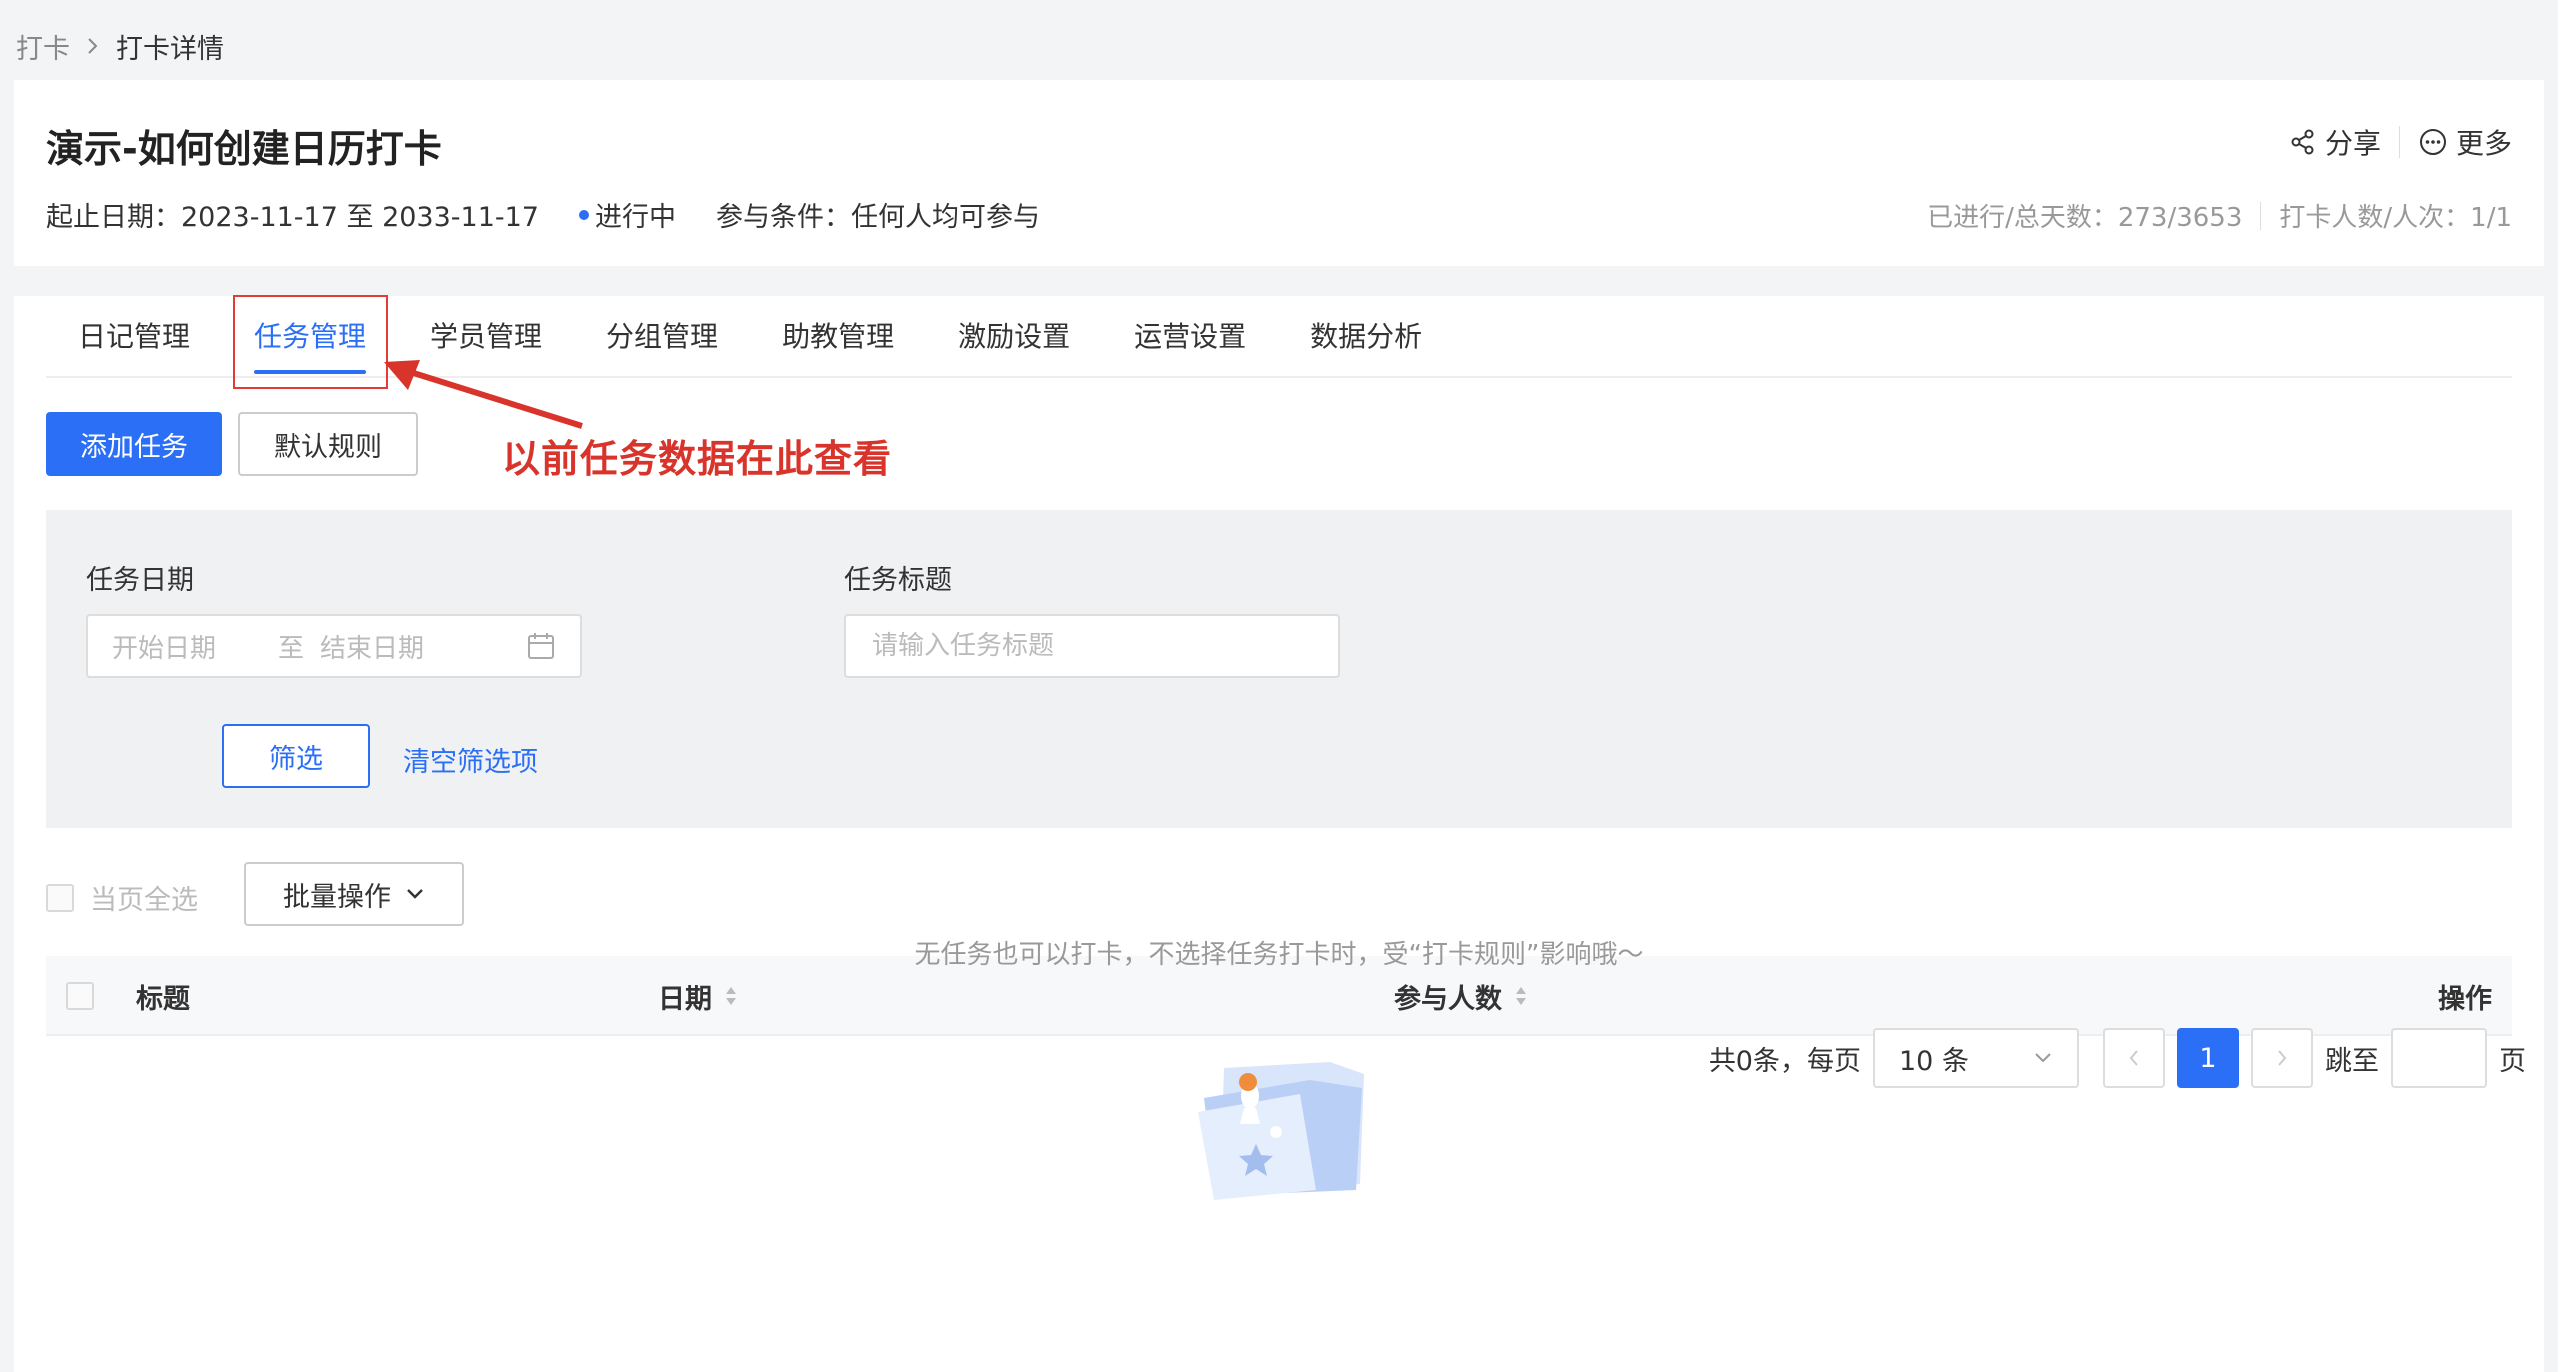  Describe the element at coordinates (134, 335) in the screenshot. I see `tab-diary: 日记管理` at that location.